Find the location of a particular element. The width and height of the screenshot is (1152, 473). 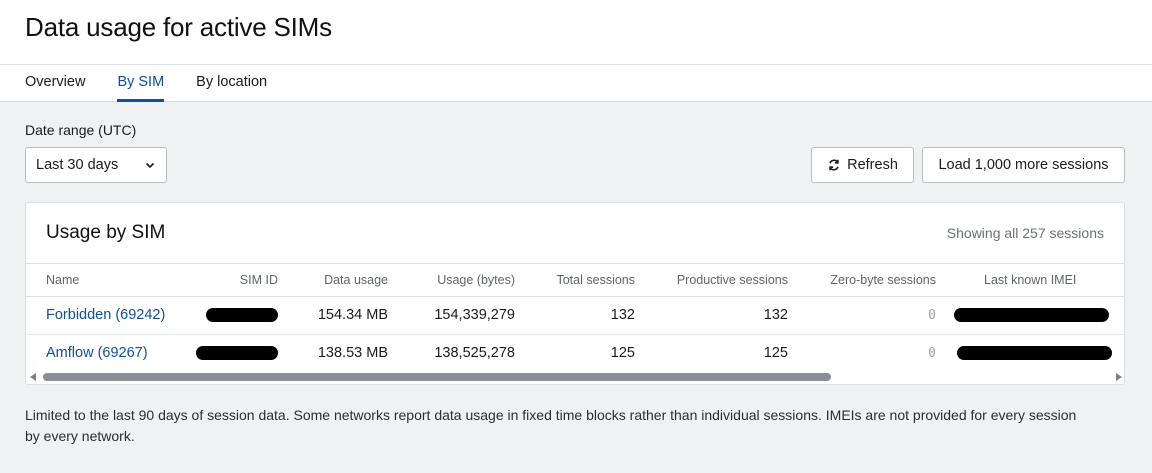

col-data-usage: Data usage is located at coordinates (341, 280).